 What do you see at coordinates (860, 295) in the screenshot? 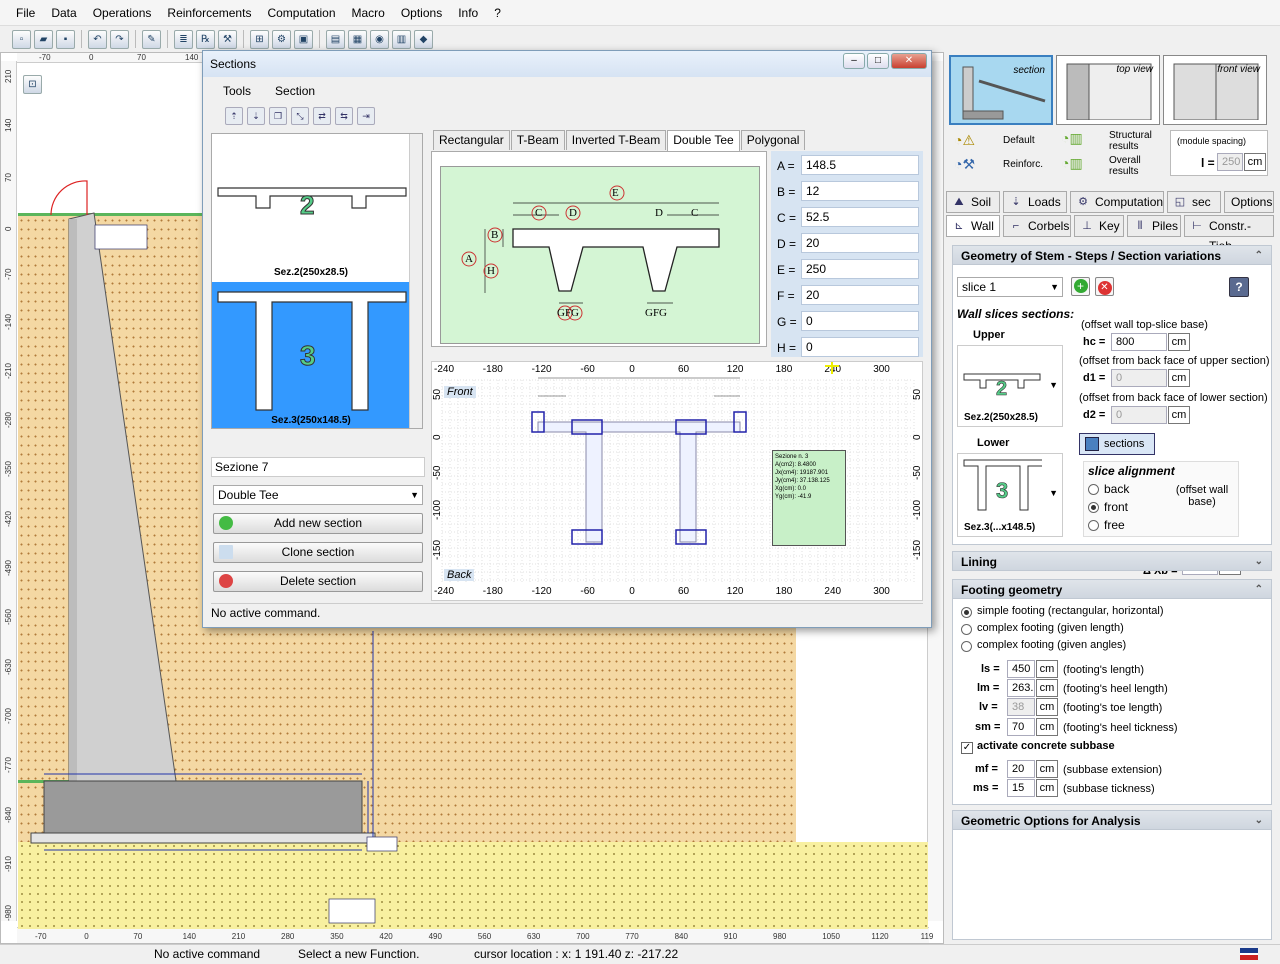
I see `param-f-input: 20` at bounding box center [860, 295].